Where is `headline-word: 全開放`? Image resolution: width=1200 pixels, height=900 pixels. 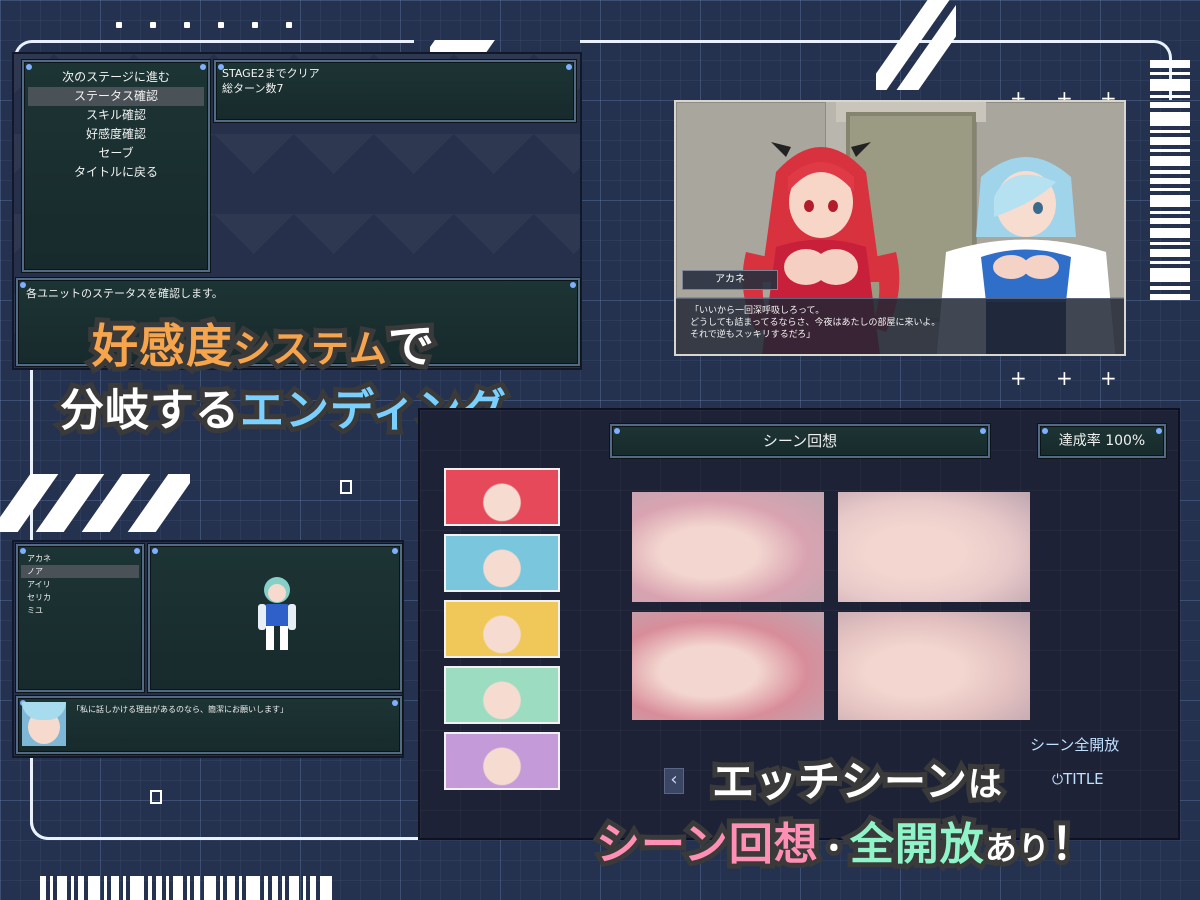 headline-word: 全開放 is located at coordinates (917, 844).